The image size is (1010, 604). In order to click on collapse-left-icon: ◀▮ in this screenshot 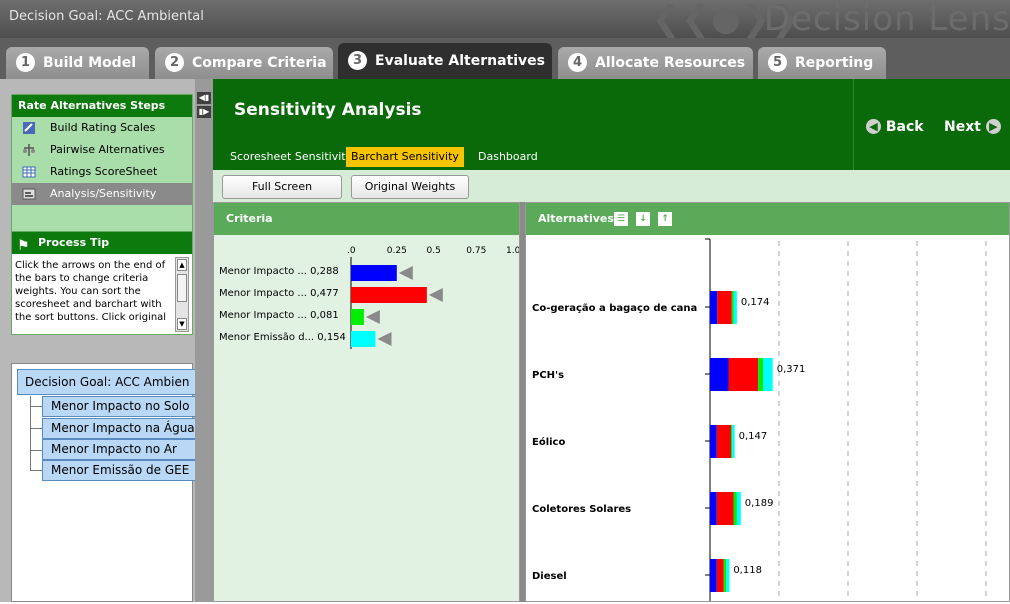, I will do `click(204, 98)`.